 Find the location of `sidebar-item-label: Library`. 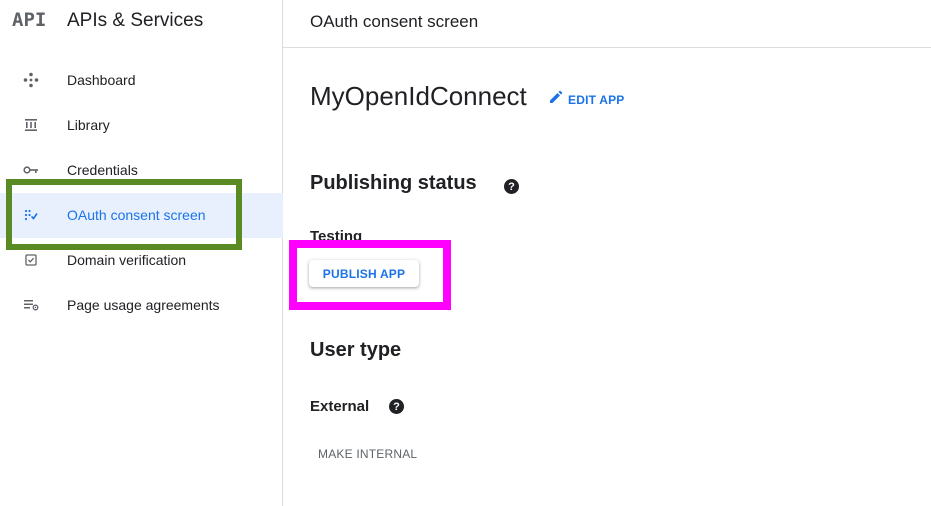

sidebar-item-label: Library is located at coordinates (88, 125).